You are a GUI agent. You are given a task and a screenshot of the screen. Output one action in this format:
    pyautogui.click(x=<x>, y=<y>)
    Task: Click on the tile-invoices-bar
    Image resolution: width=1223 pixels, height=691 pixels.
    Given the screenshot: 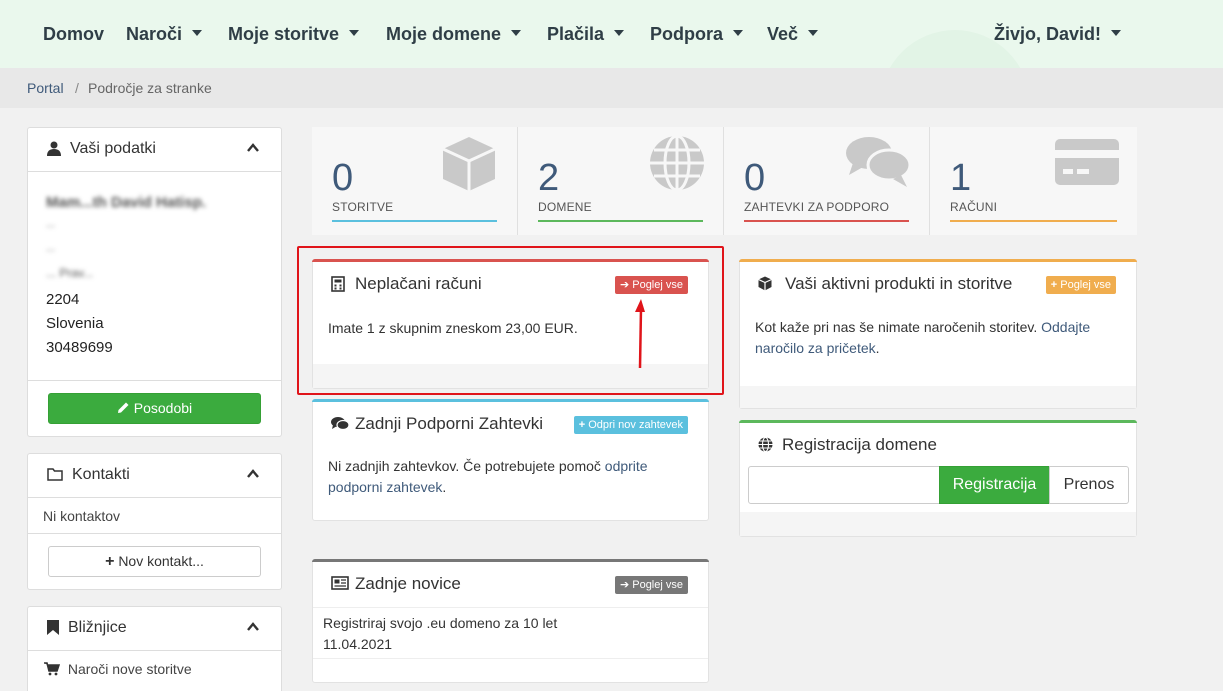 What is the action you would take?
    pyautogui.click(x=1033, y=221)
    